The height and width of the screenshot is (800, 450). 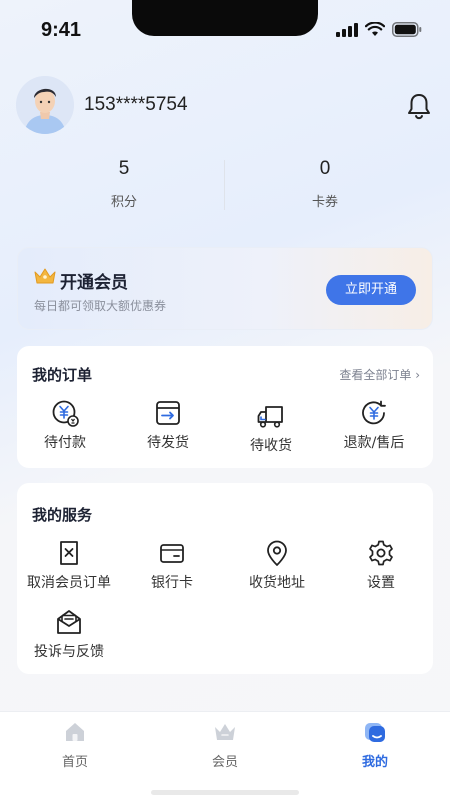 I want to click on service-settings: 设置, so click(x=381, y=565).